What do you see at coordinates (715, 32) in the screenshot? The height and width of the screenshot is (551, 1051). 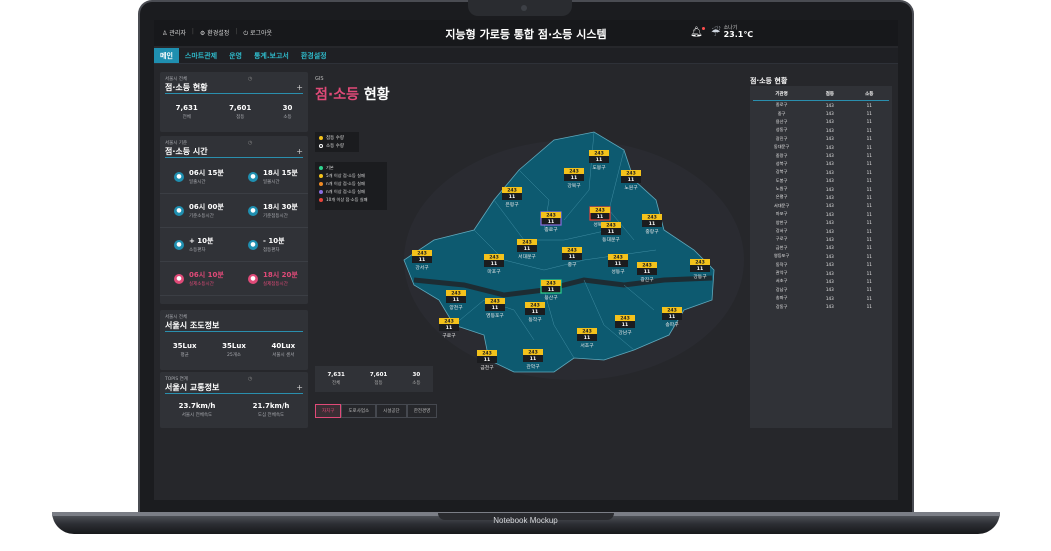 I see `rain-cloud-icon: ☔︎` at bounding box center [715, 32].